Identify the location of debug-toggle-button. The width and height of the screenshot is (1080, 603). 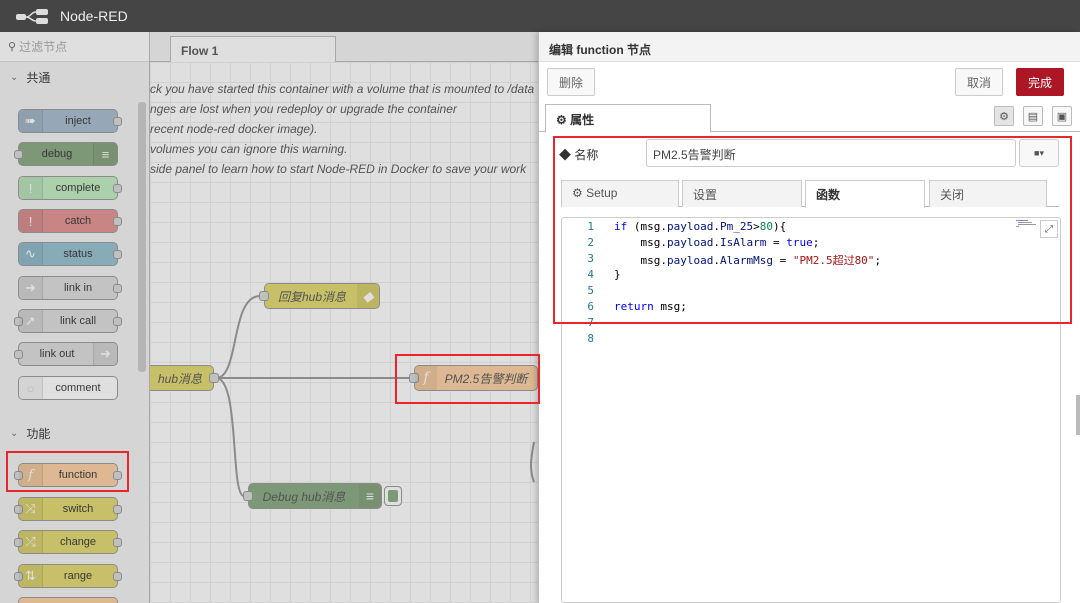
(393, 496).